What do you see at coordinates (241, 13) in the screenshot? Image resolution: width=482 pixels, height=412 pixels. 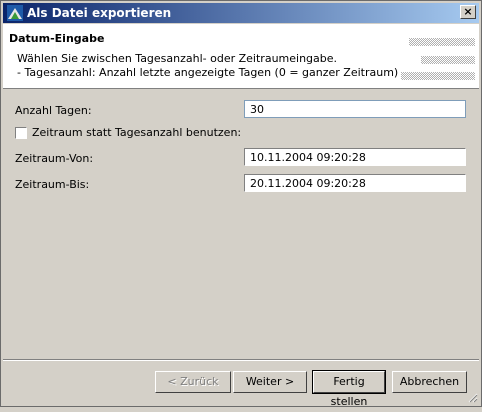 I see `title-bar: Als Datei exportieren ×` at bounding box center [241, 13].